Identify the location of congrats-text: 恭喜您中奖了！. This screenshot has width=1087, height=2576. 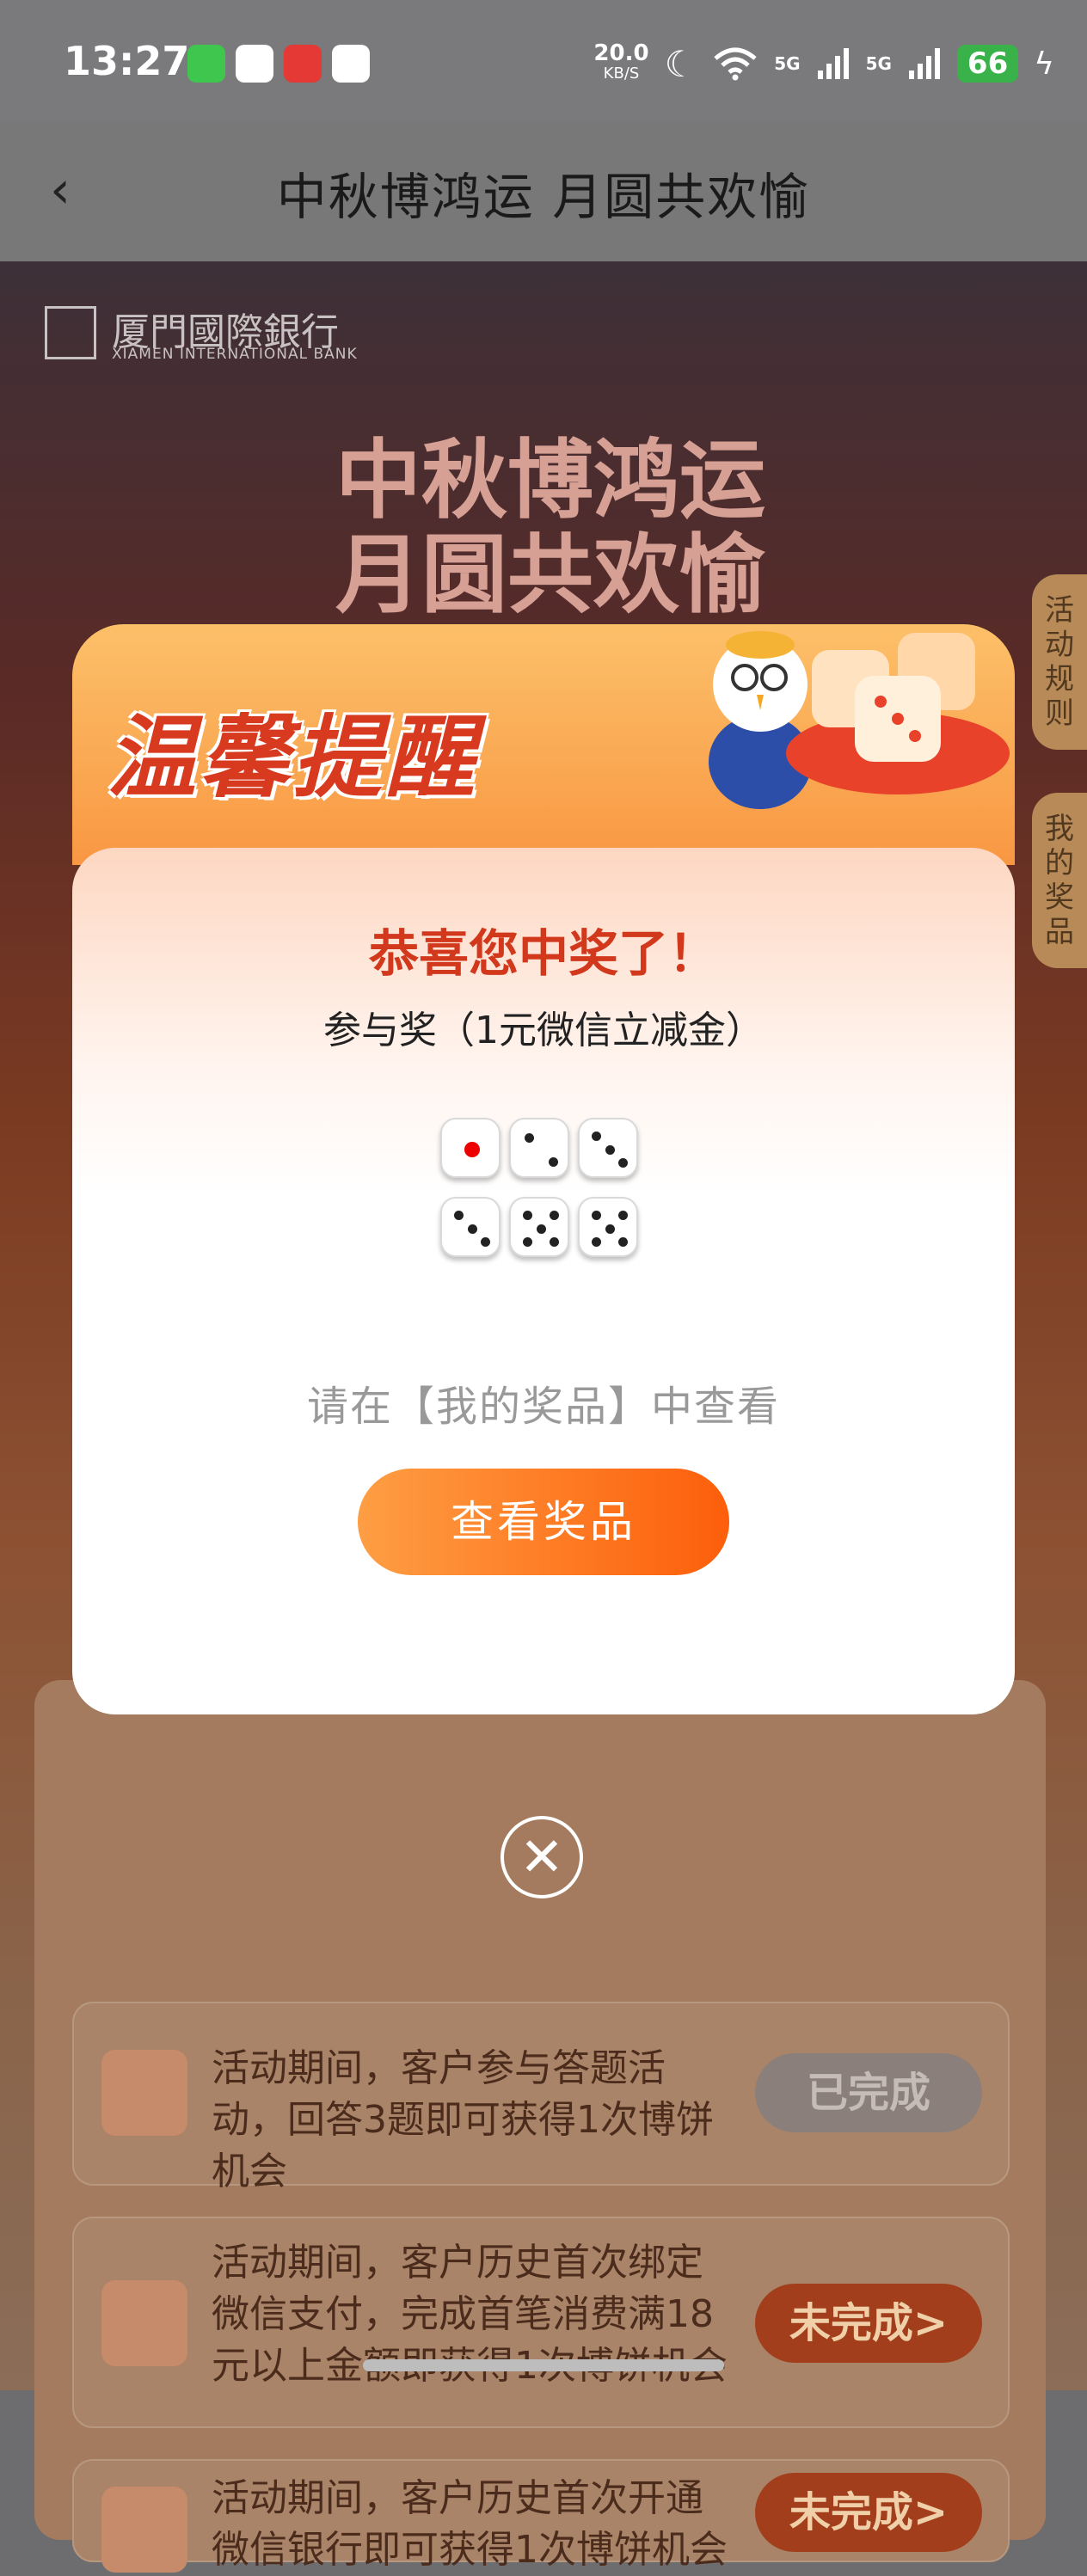
(543, 954).